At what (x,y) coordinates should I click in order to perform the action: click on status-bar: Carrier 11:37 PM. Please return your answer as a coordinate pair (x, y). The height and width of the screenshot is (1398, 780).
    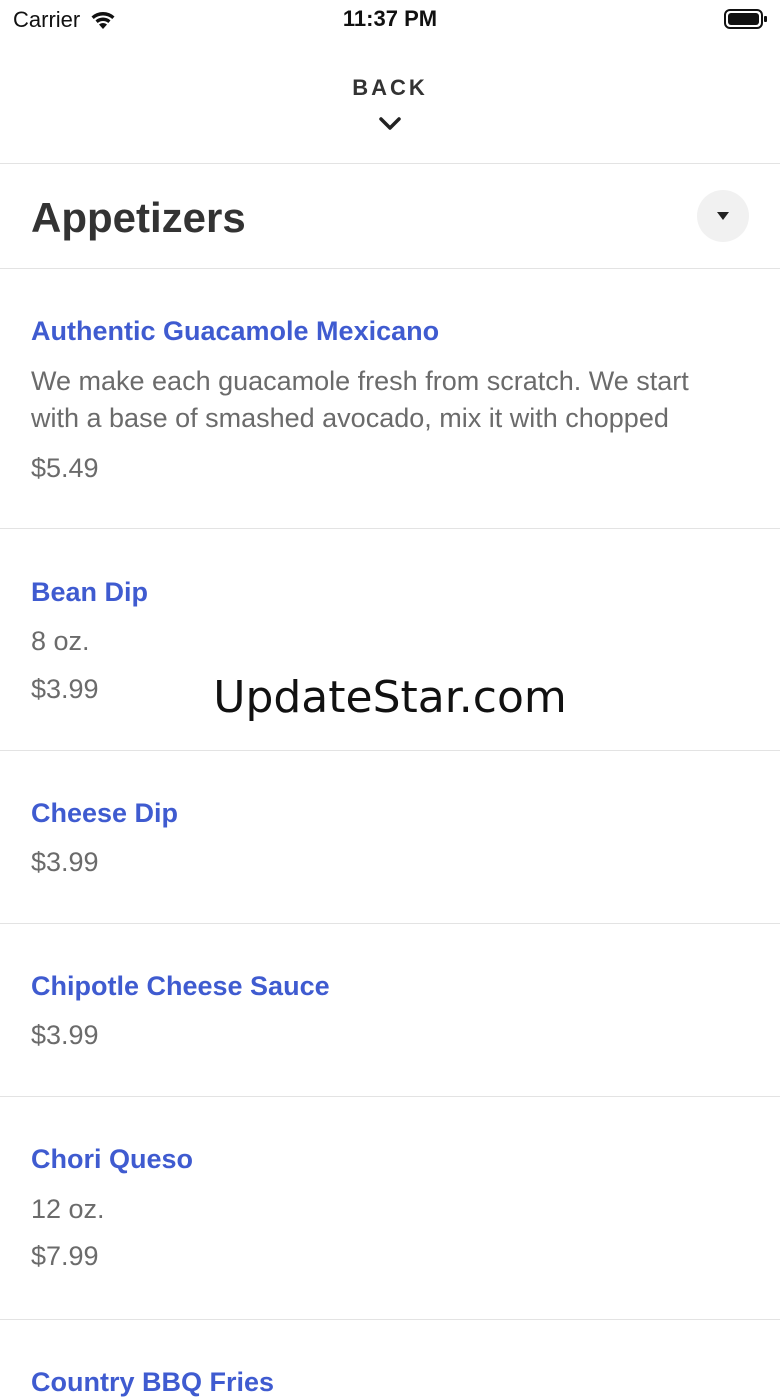
    Looking at the image, I should click on (390, 20).